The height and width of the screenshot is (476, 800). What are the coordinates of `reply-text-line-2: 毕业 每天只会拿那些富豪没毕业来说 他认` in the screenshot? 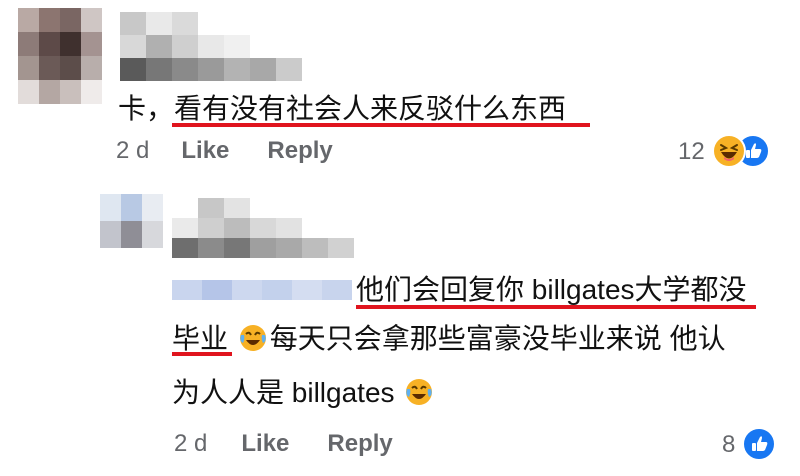 It's located at (449, 341).